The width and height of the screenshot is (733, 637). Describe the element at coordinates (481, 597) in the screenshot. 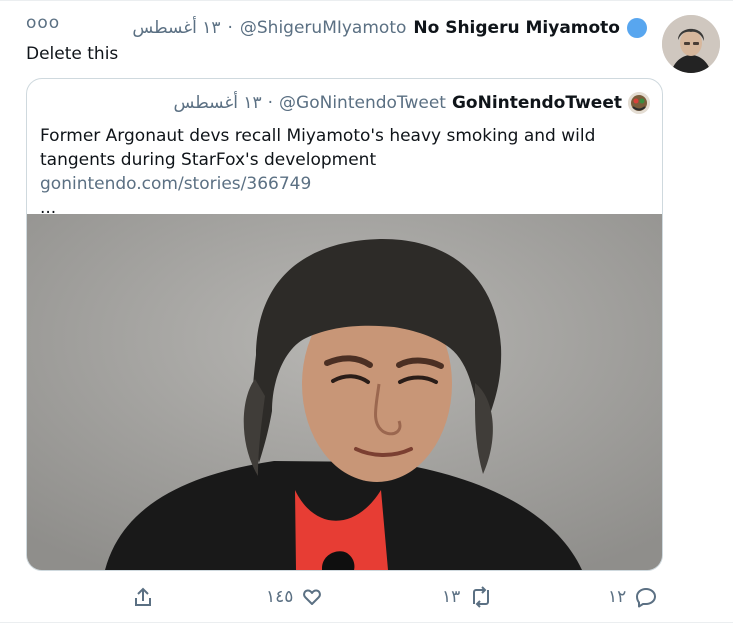

I see `retweet-icon` at that location.